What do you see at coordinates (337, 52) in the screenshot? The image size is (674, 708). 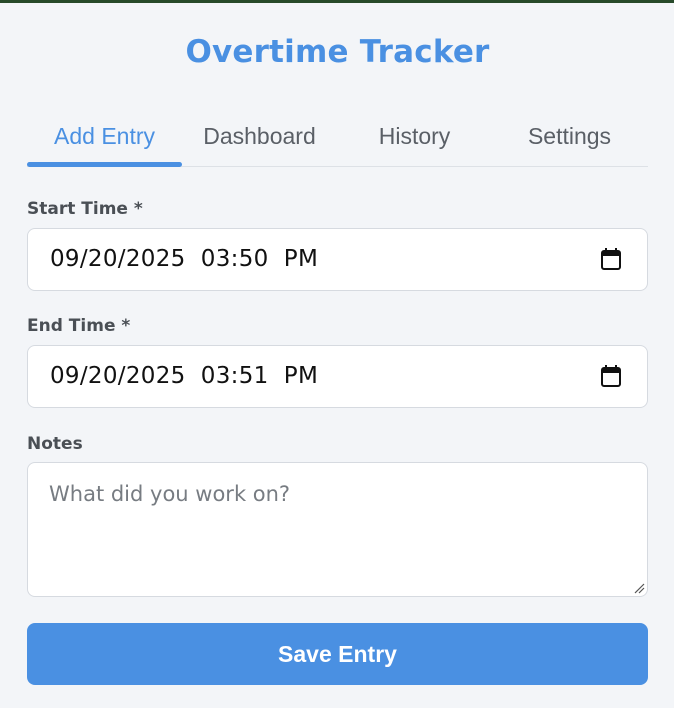 I see `page-title: Overtime Tracker` at bounding box center [337, 52].